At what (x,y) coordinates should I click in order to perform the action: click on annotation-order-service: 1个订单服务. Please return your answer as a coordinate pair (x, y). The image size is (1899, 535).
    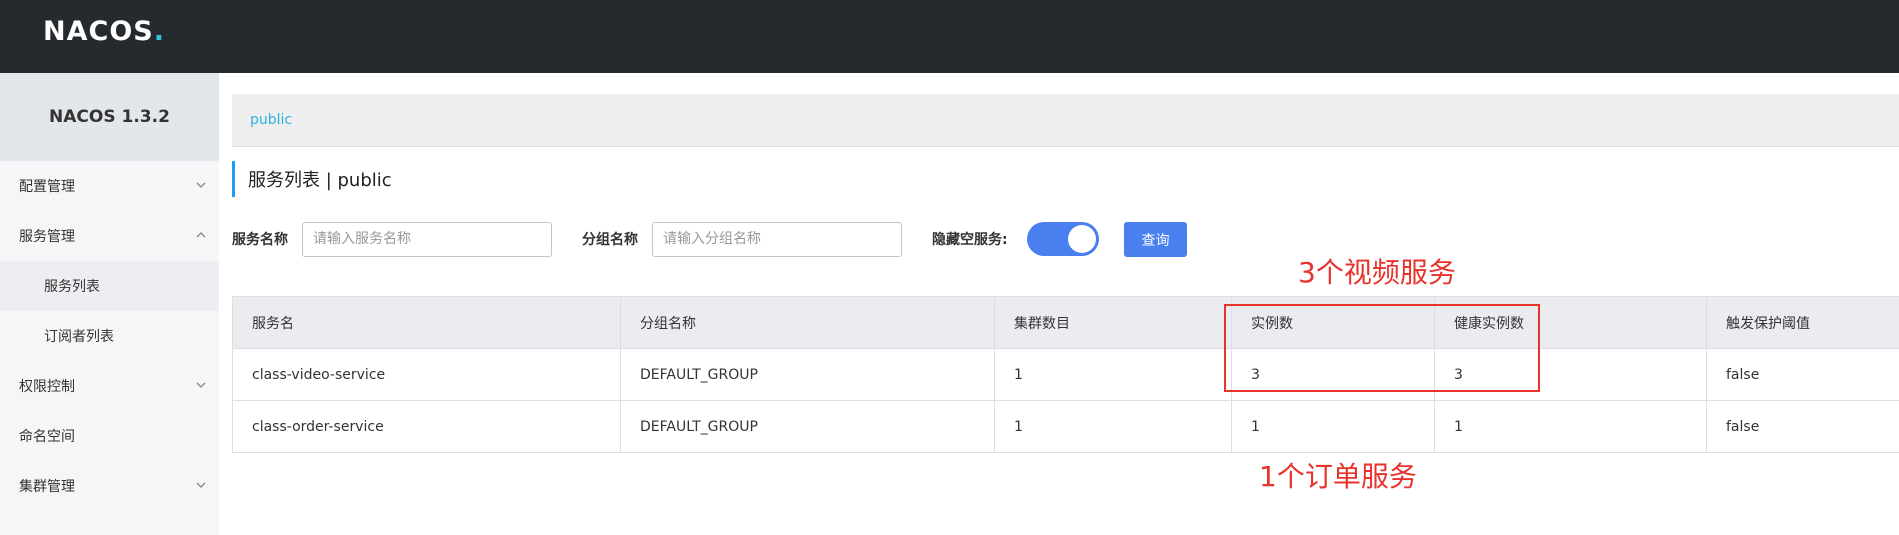
    Looking at the image, I should click on (1338, 476).